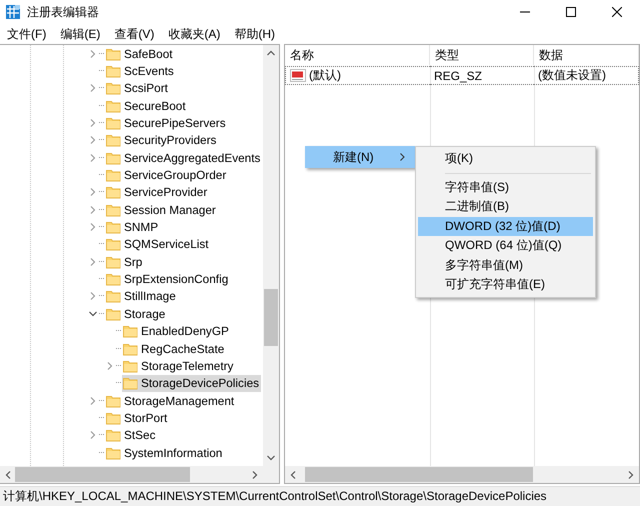 The width and height of the screenshot is (640, 506). I want to click on tree-item: Storage, so click(136, 313).